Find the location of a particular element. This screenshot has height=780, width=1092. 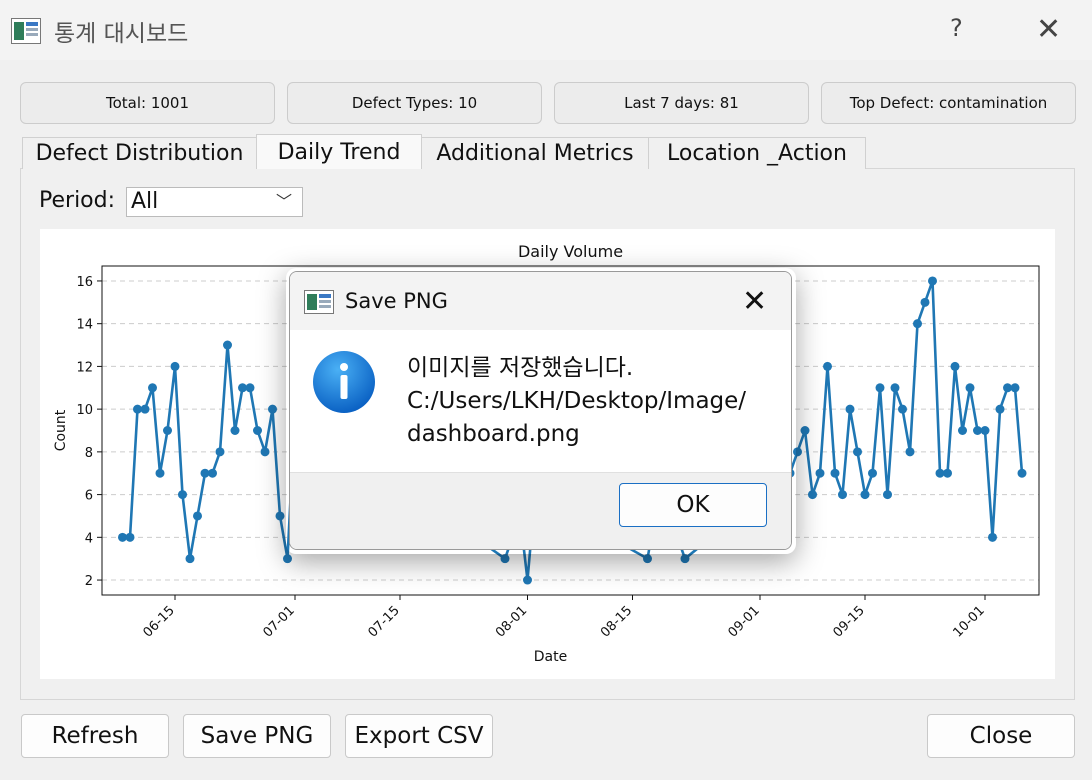

window-close-button: ✕ is located at coordinates (1048, 29).